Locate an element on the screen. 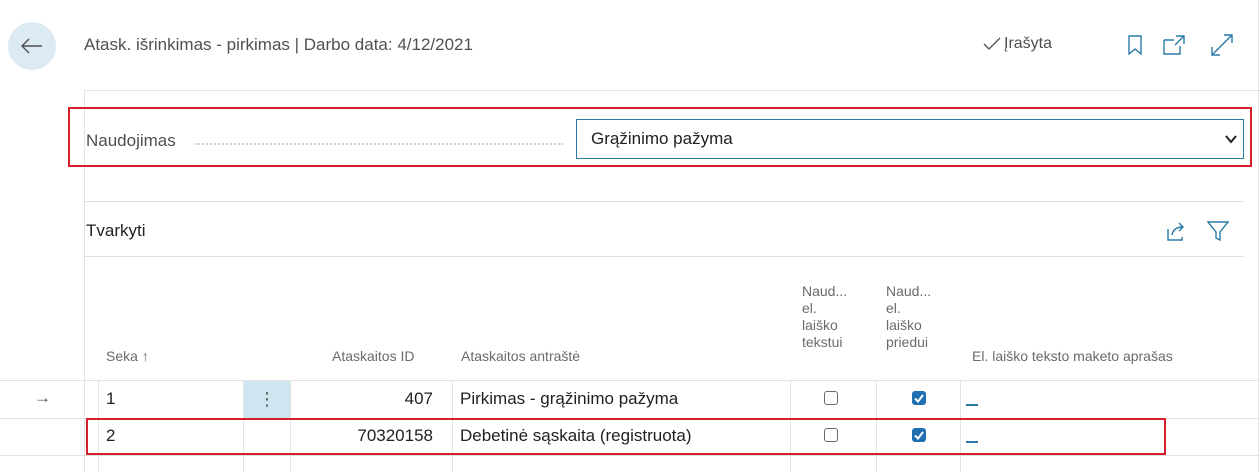  col-header-use-attachment-line: priedui is located at coordinates (907, 342).